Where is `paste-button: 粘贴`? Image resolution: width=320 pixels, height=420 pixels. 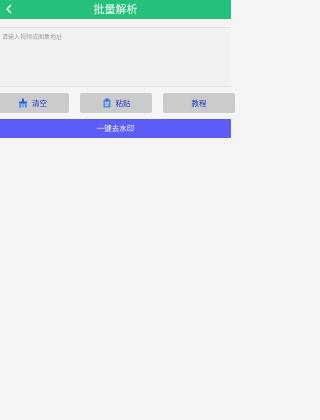
paste-button: 粘贴 is located at coordinates (116, 103).